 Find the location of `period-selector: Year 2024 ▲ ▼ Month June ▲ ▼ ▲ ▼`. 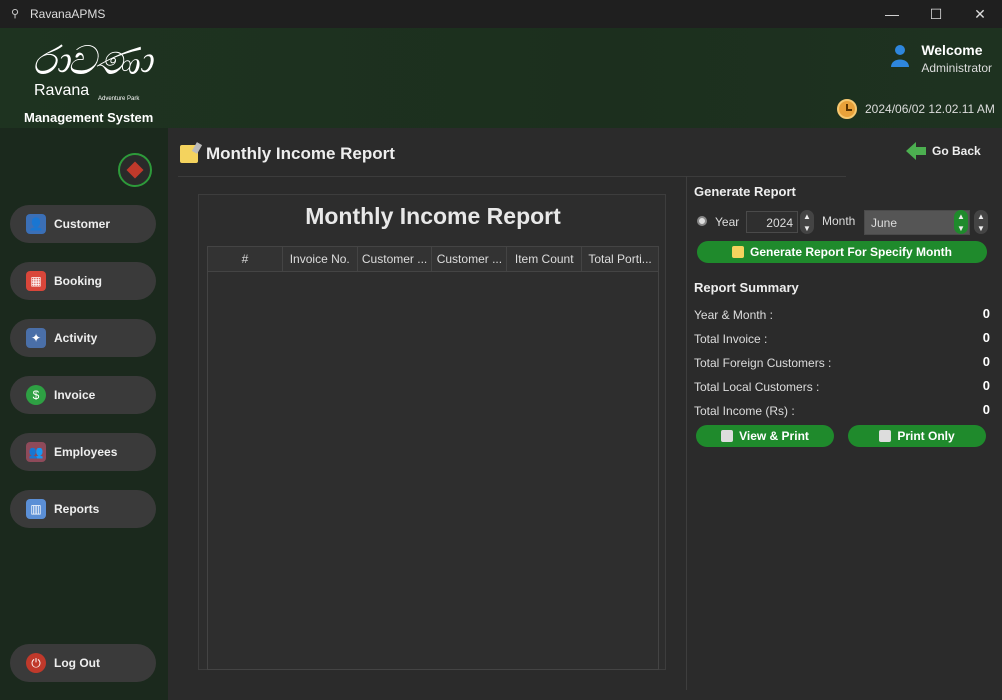

period-selector: Year 2024 ▲ ▼ Month June ▲ ▼ ▲ ▼ is located at coordinates (842, 222).